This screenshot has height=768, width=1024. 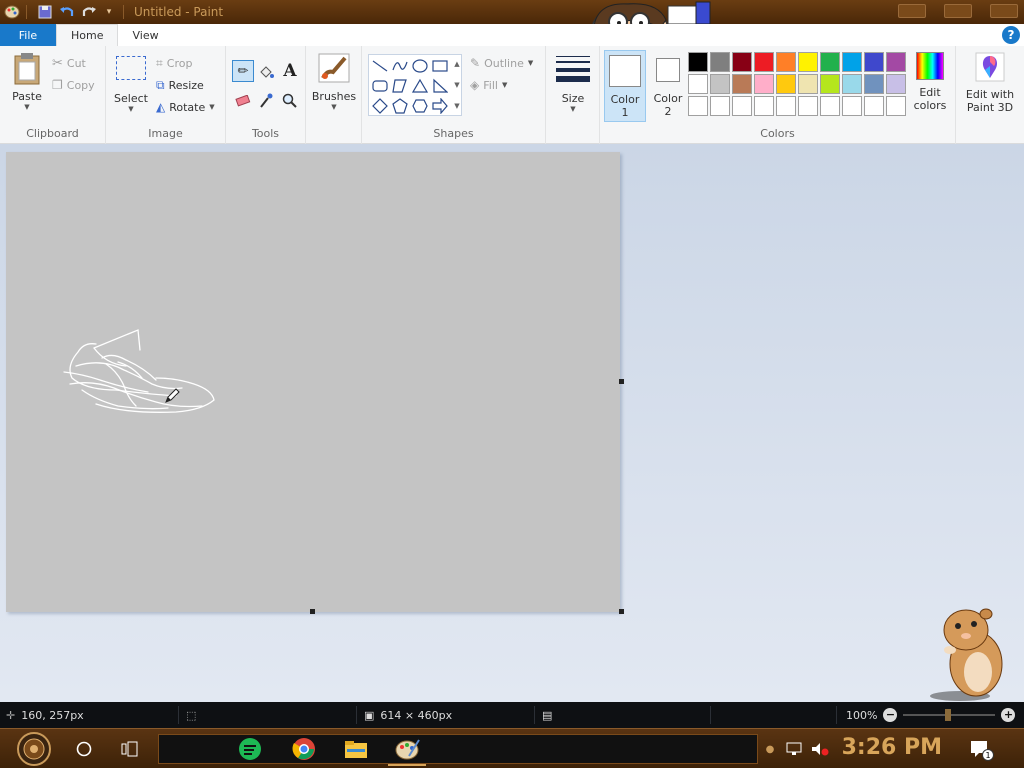 I want to click on line-shape, so click(x=380, y=66).